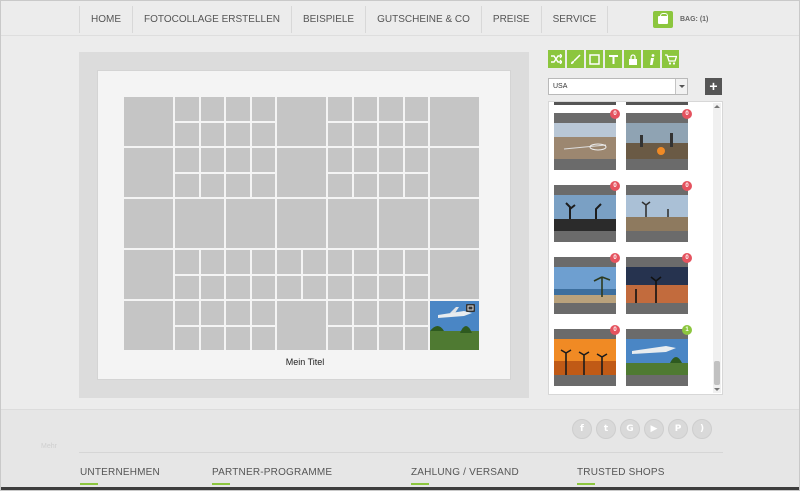 The image size is (800, 491). I want to click on twitter-icon: t, so click(606, 429).